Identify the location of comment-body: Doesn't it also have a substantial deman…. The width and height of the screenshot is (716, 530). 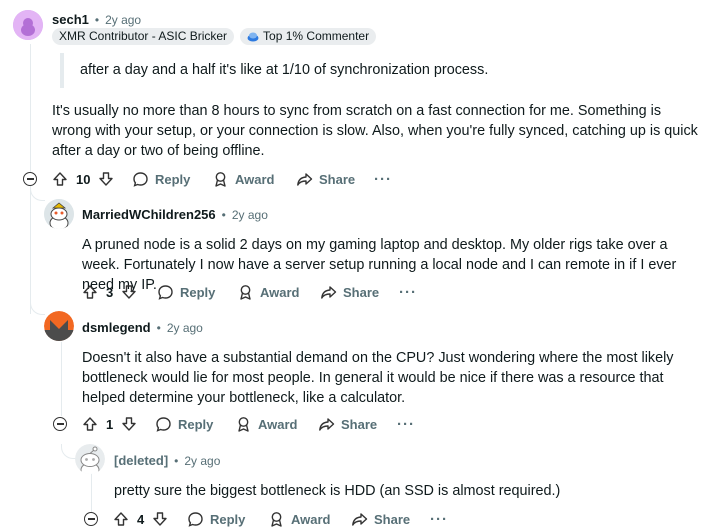
(378, 378).